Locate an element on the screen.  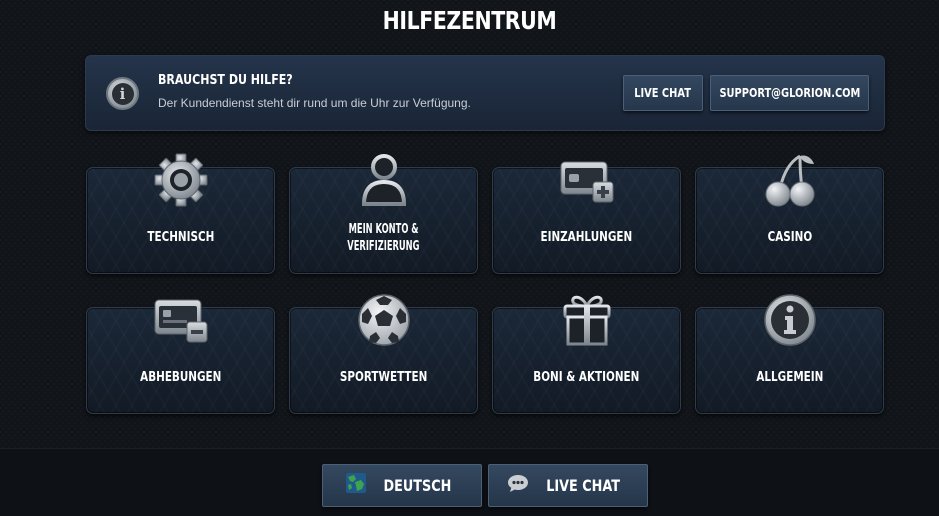
category-tile-casino: CASINO is located at coordinates (789, 214).